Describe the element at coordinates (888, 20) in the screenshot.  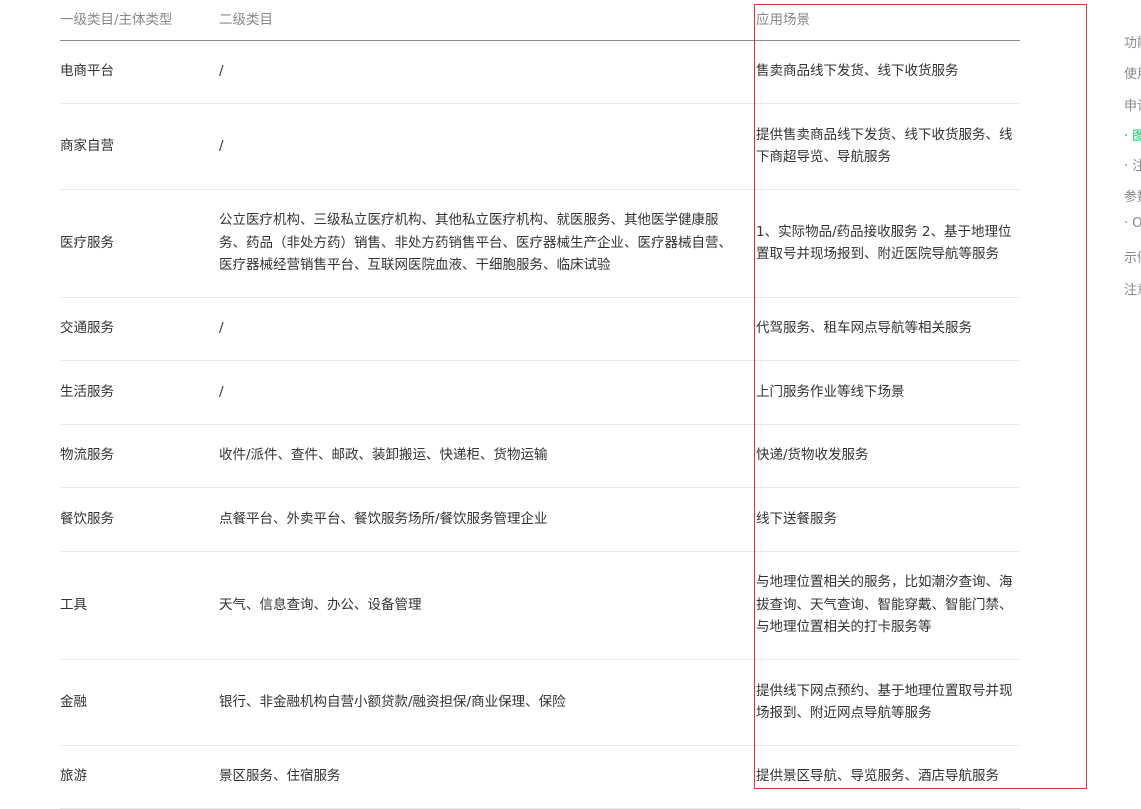
I see `header-application-scenario: 应用场景` at that location.